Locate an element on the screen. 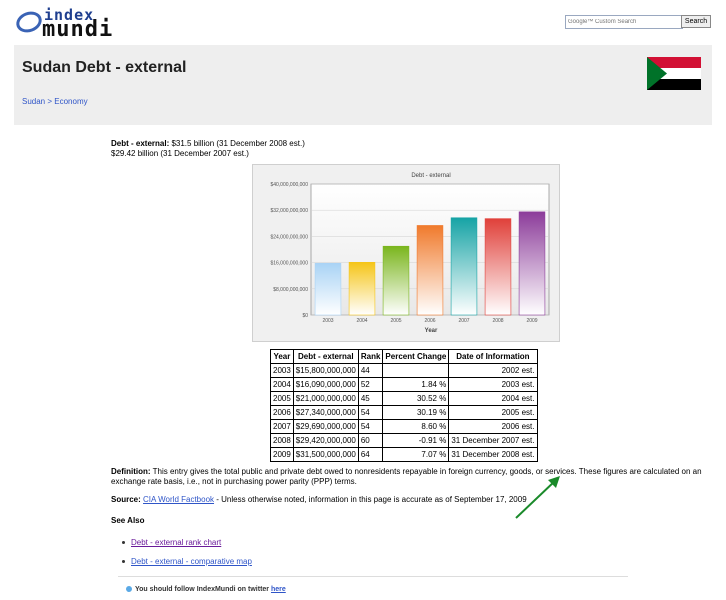 This screenshot has height=600, width=726. x-tick-label: 2006 is located at coordinates (429, 321).